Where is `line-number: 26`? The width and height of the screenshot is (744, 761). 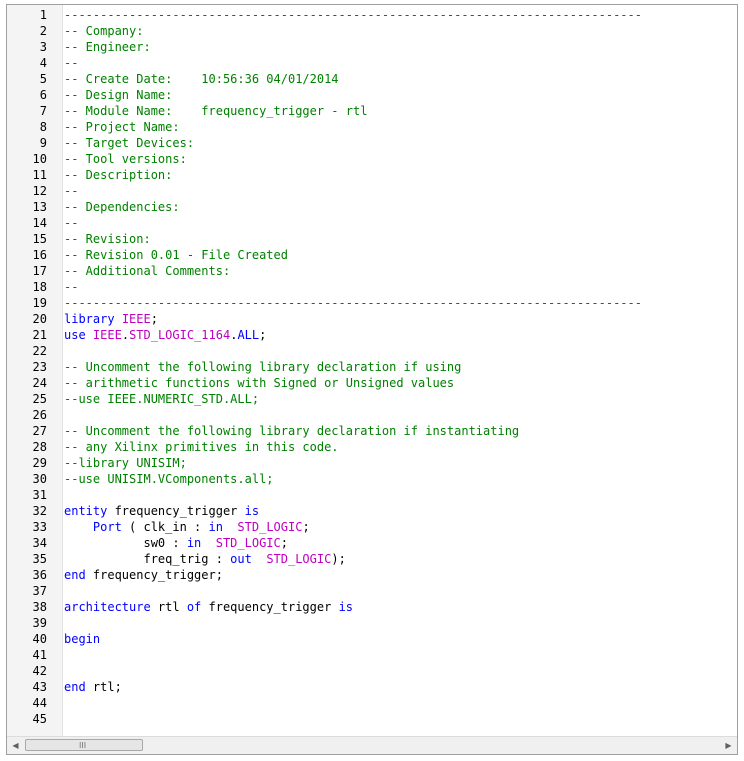
line-number: 26 is located at coordinates (39, 415).